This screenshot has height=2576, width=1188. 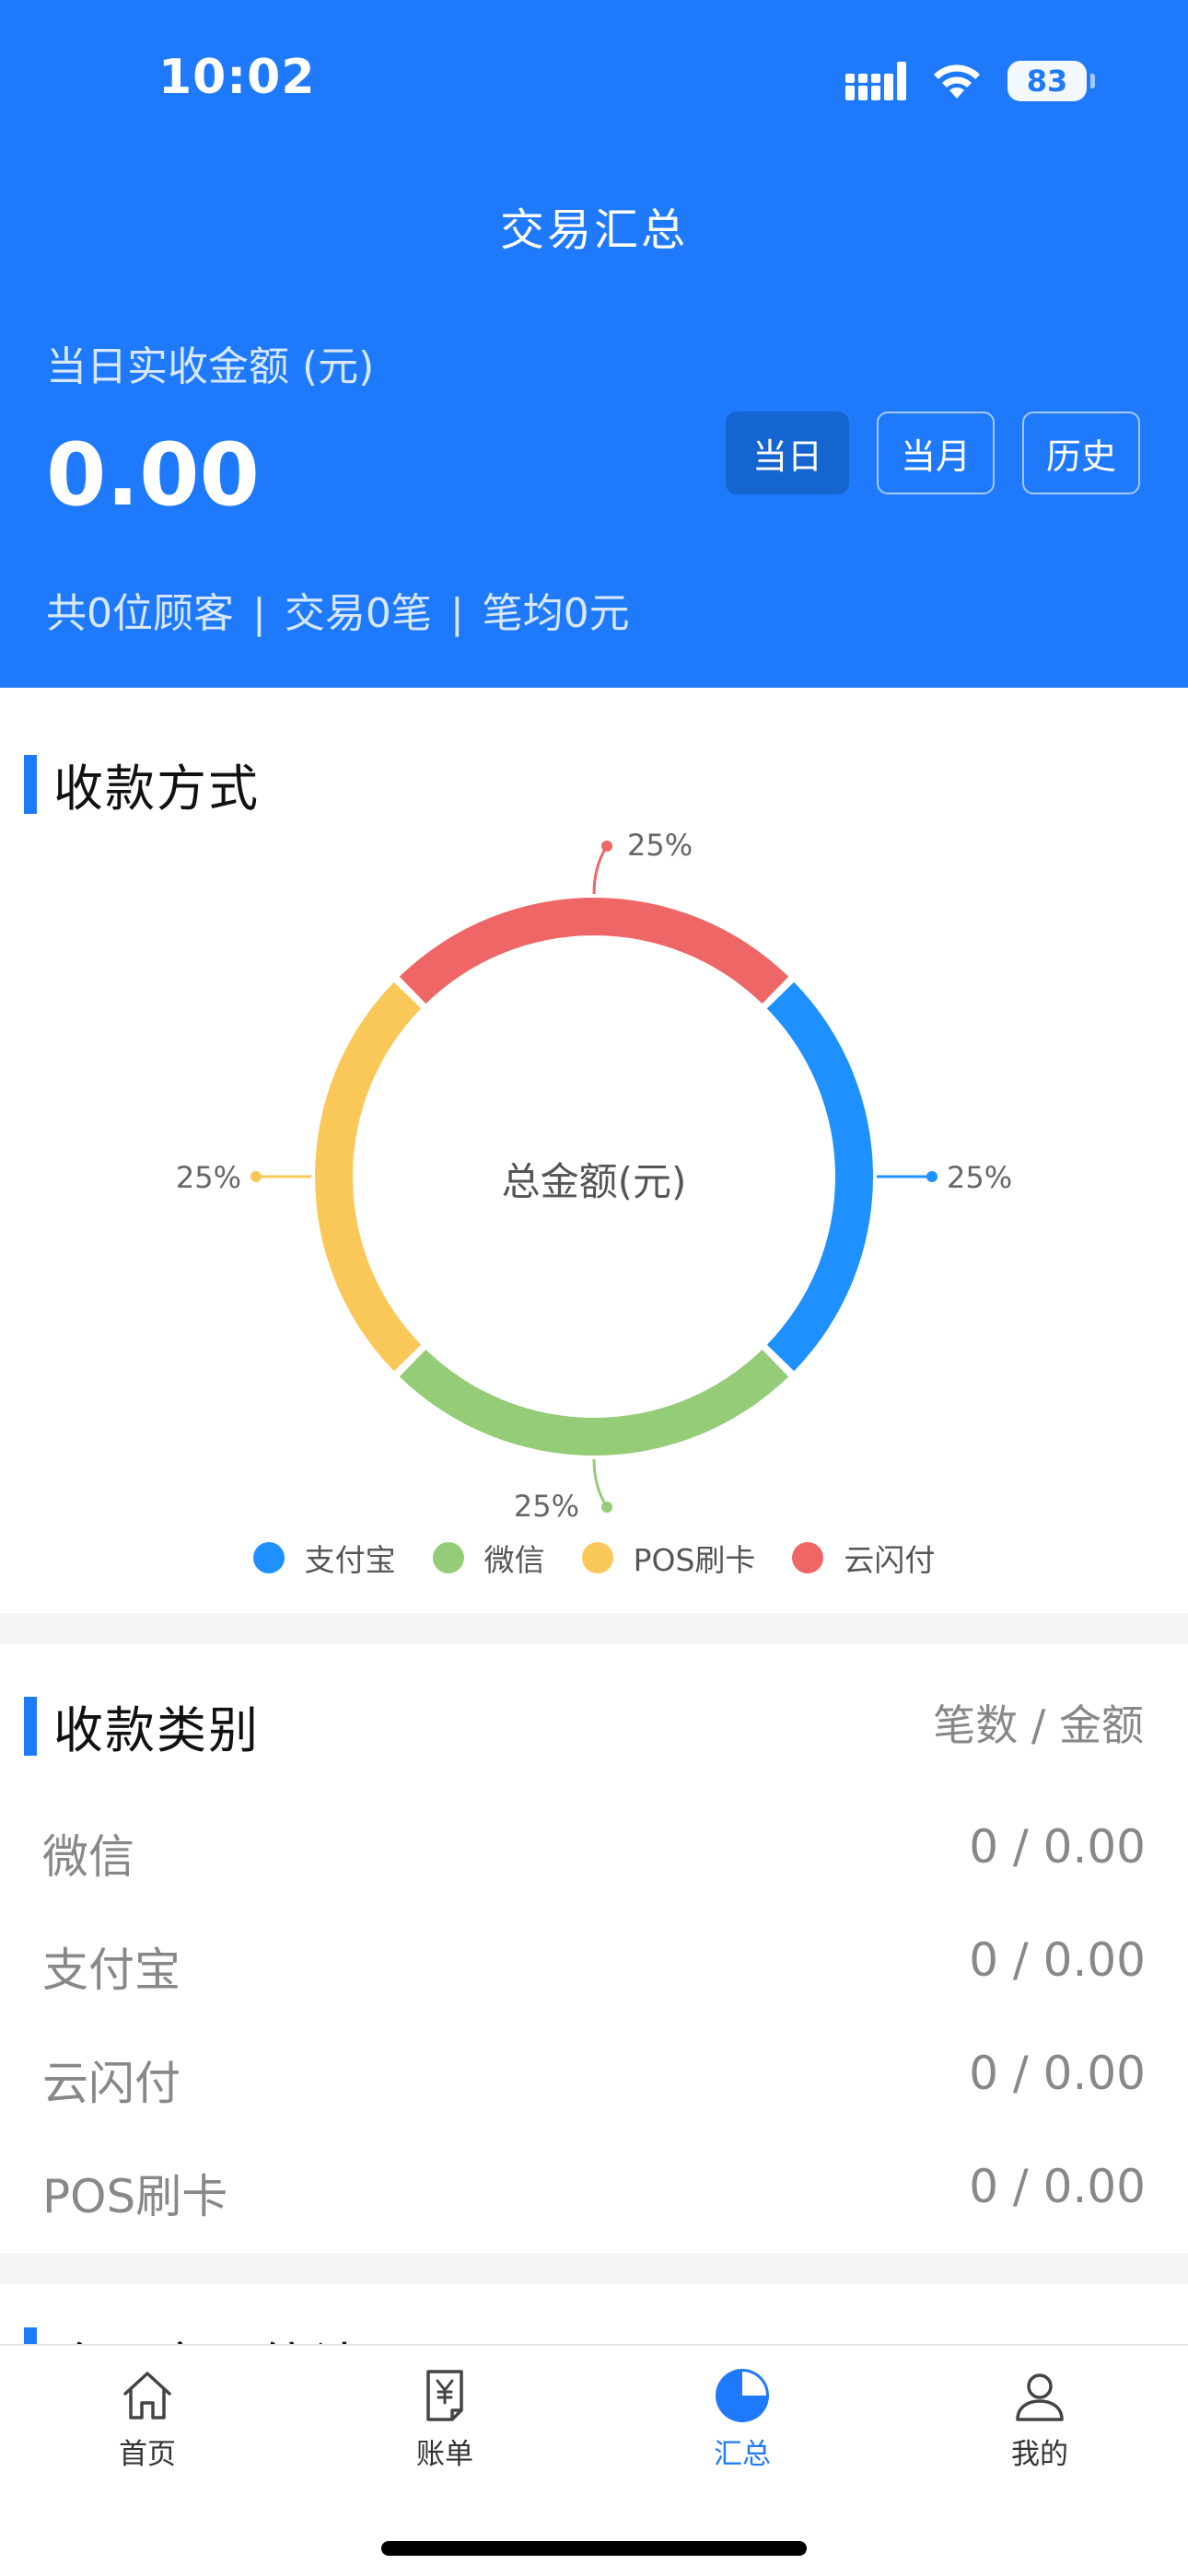 I want to click on status-icons: 83, so click(x=970, y=81).